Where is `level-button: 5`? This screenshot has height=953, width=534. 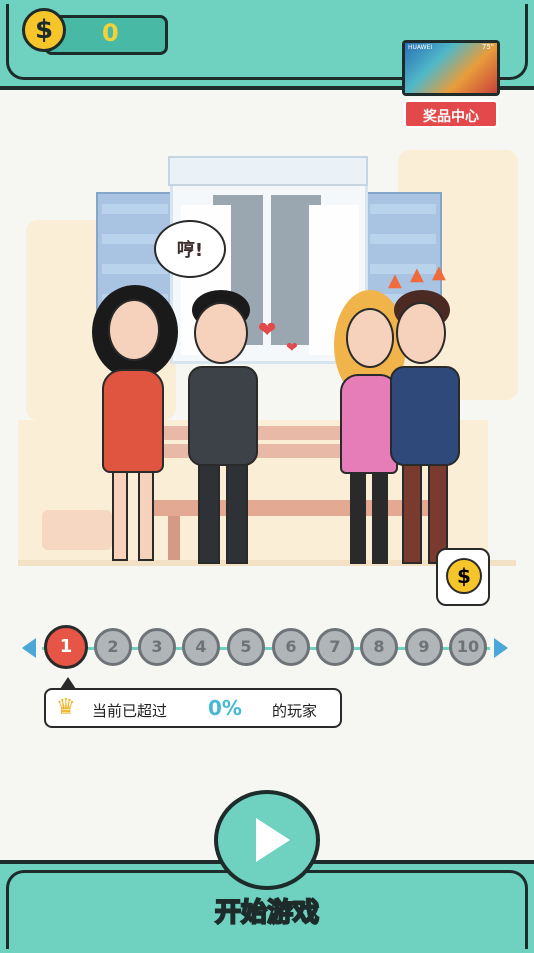 level-button: 5 is located at coordinates (246, 647).